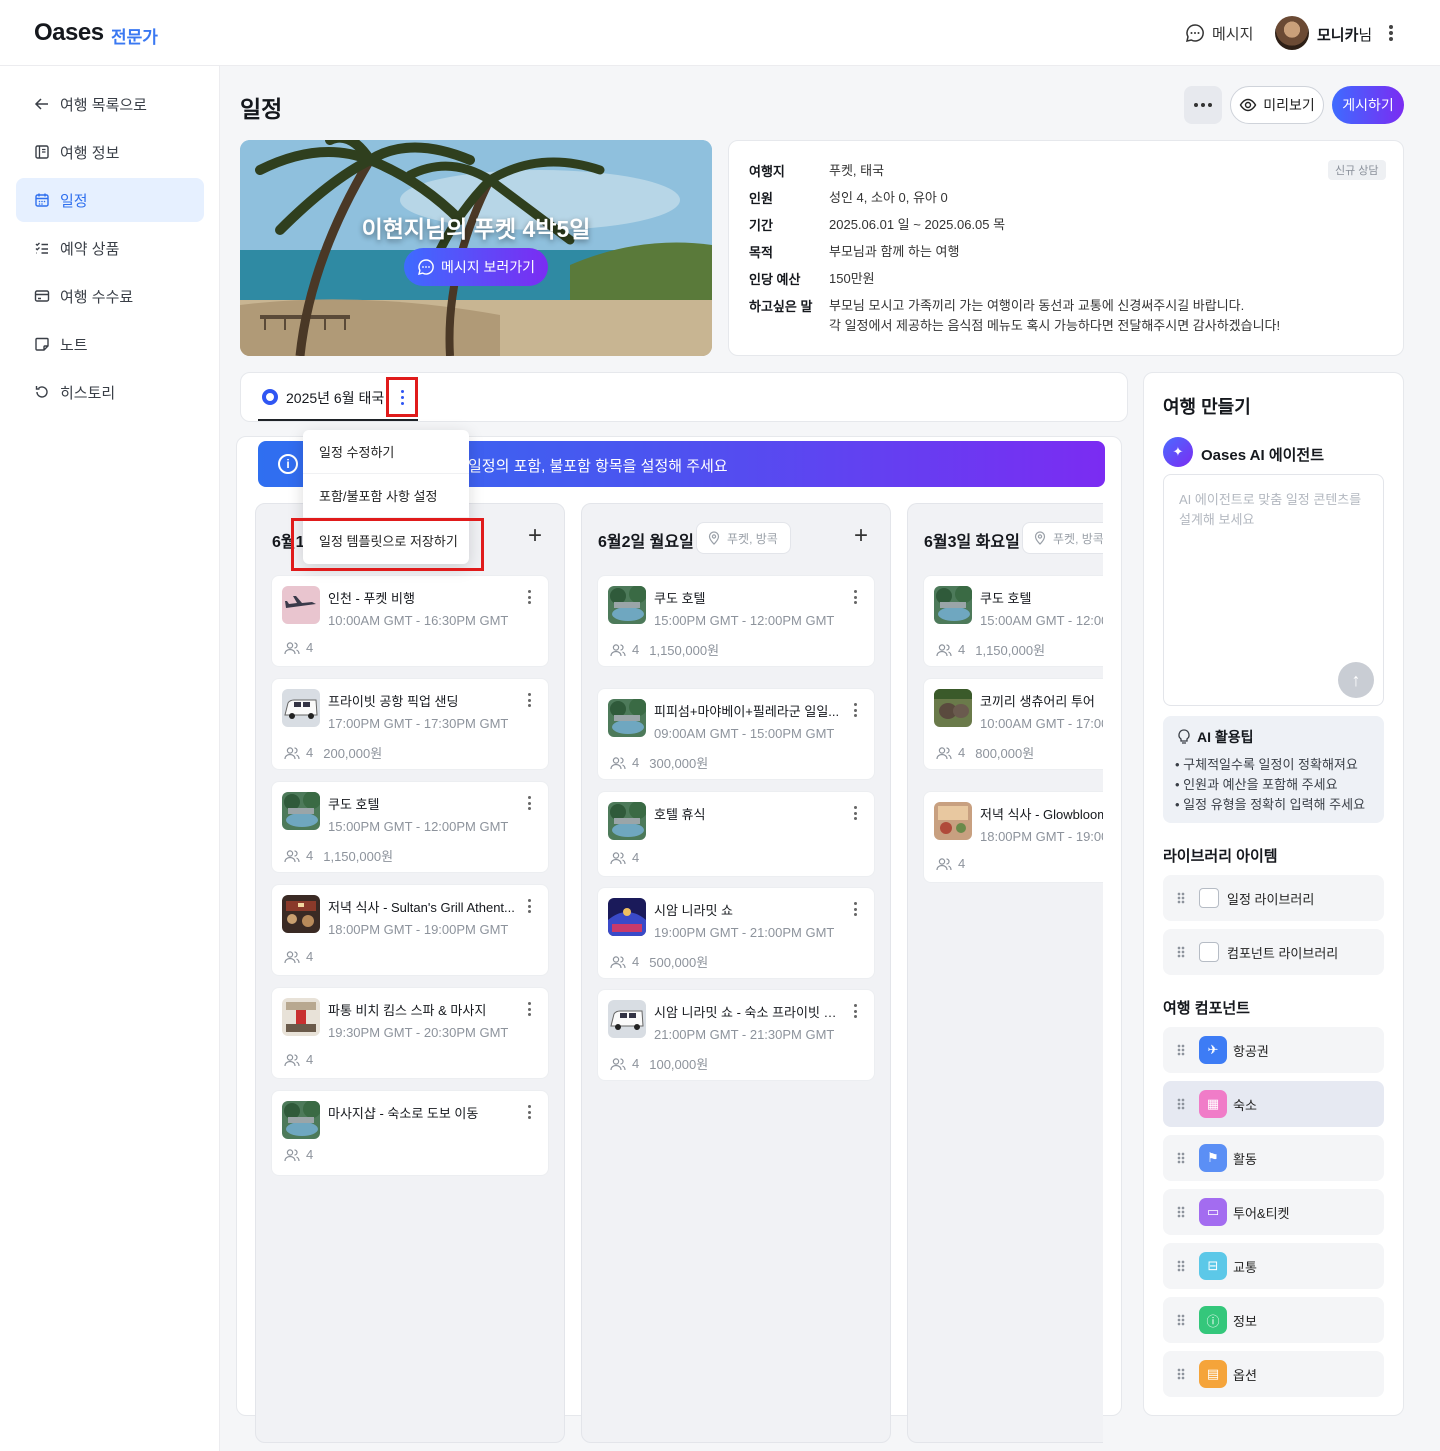 This screenshot has width=1440, height=1451. What do you see at coordinates (1273, 1374) in the screenshot?
I see `component-option: ▤ 옵션` at bounding box center [1273, 1374].